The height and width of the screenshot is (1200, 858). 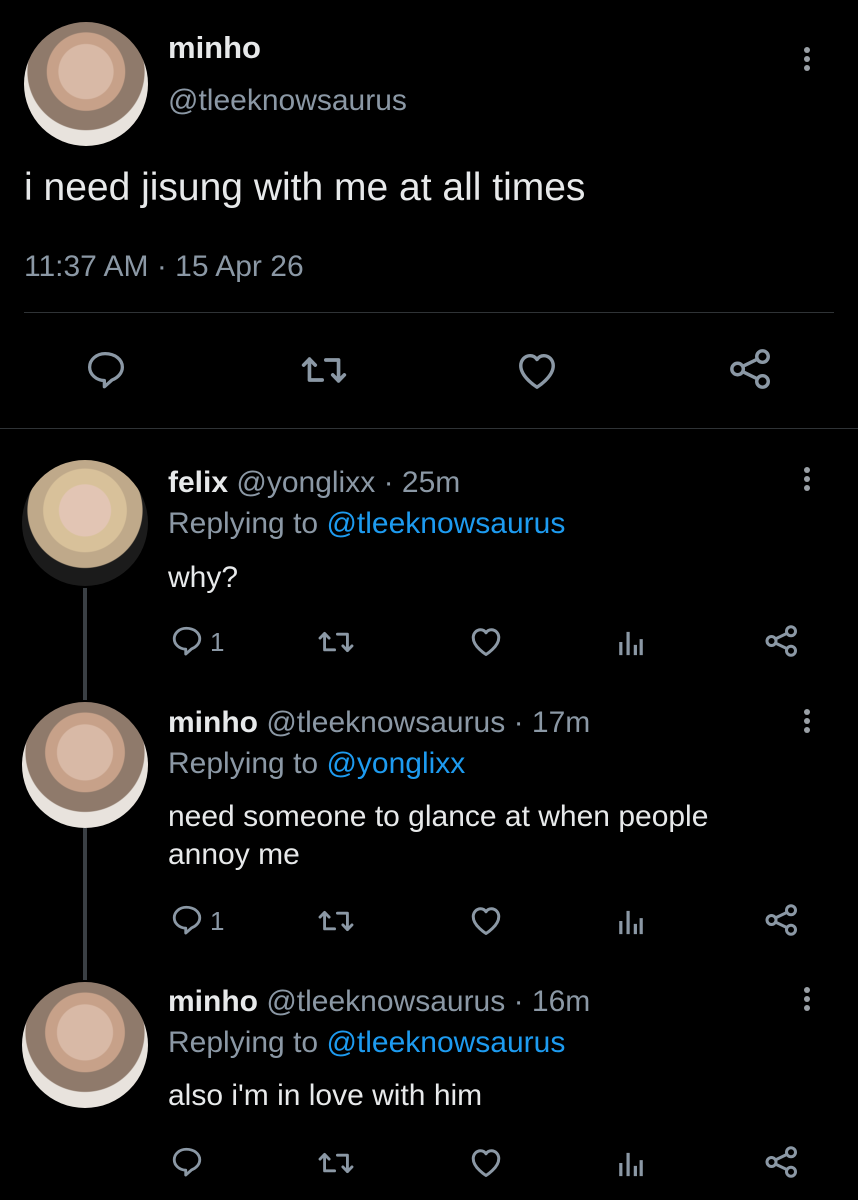 What do you see at coordinates (234, 854) in the screenshot?
I see `reply-text-line-2: annoy me` at bounding box center [234, 854].